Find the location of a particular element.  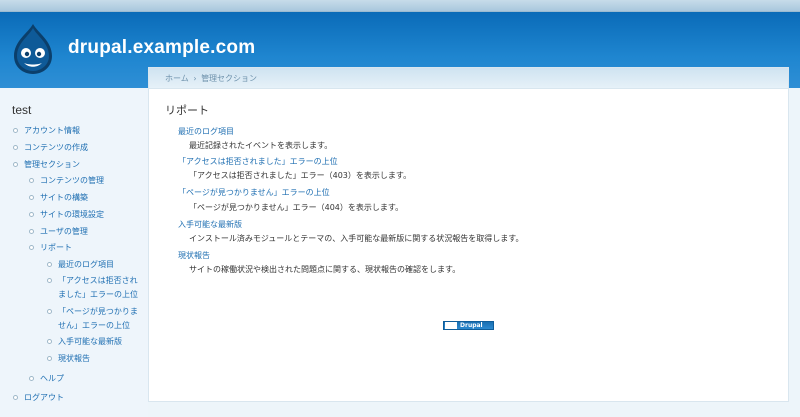

report-description: 「アクセスは拒否されました」エラー（403）を表示します。 is located at coordinates (300, 175).